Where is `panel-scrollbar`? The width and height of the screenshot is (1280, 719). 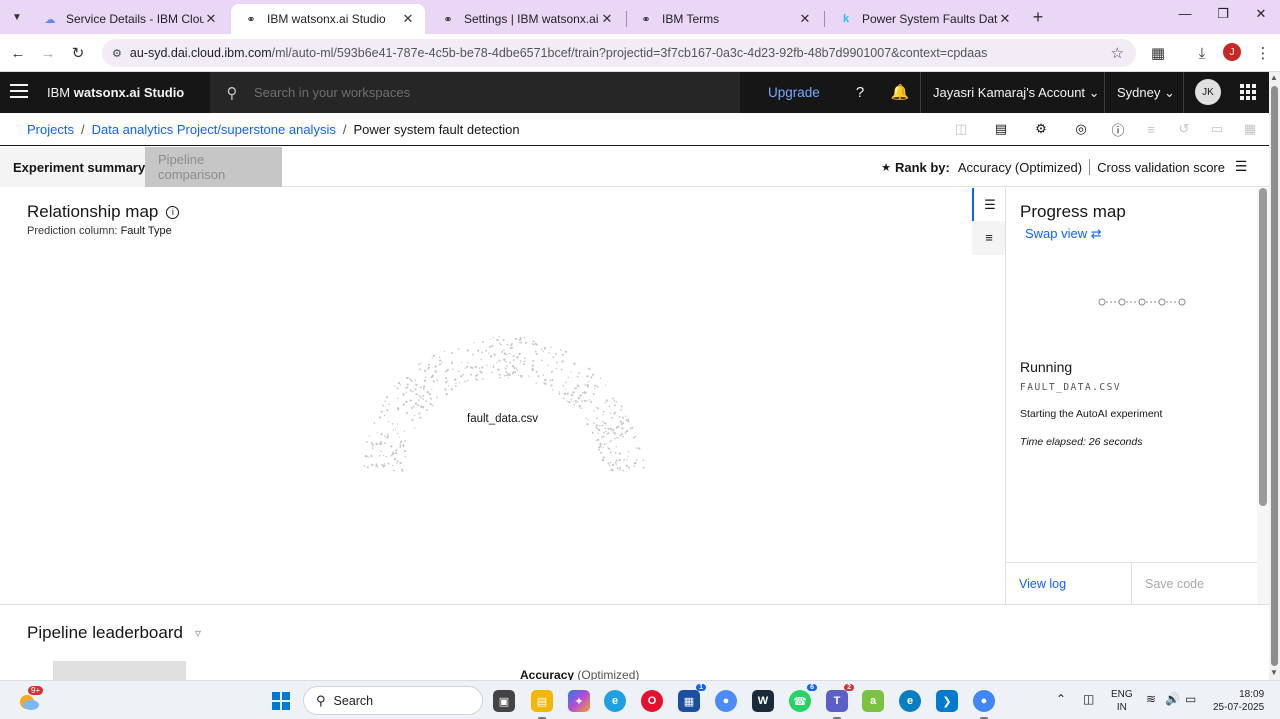
panel-scrollbar is located at coordinates (1263, 396).